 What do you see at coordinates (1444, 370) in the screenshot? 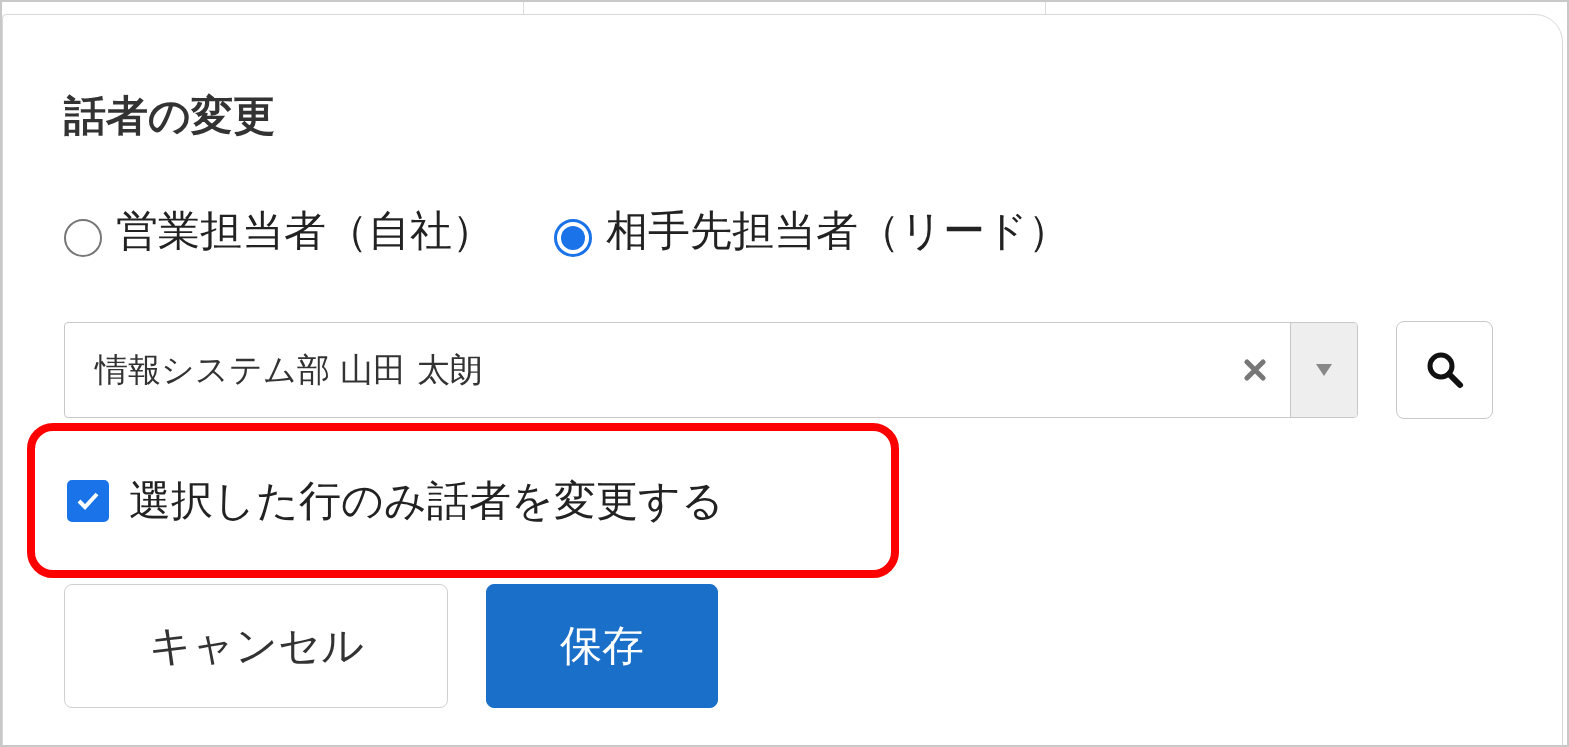
I see `search-button` at bounding box center [1444, 370].